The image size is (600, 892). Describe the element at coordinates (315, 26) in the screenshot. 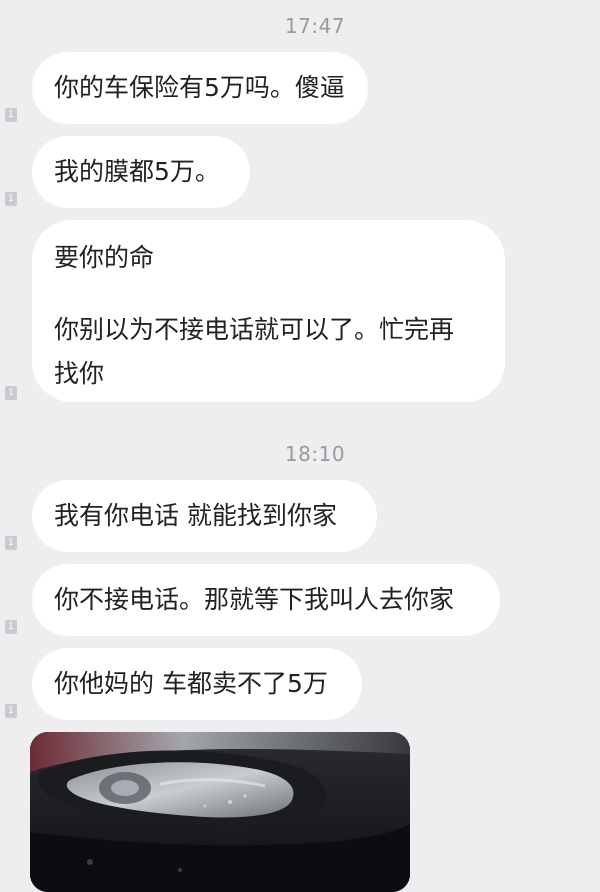

I see `timestamp: 17:47` at that location.